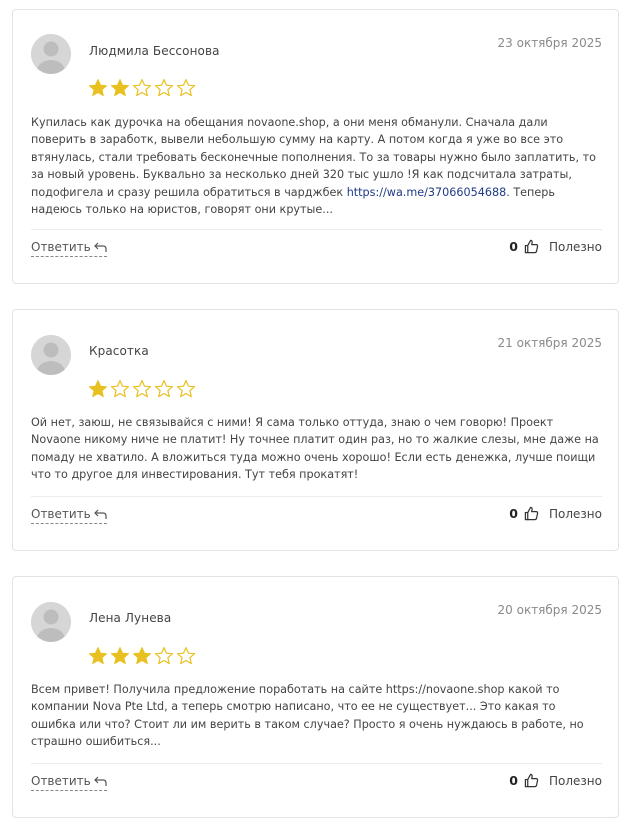 Image resolution: width=630 pixels, height=825 pixels. I want to click on review-author: Красотка, so click(119, 351).